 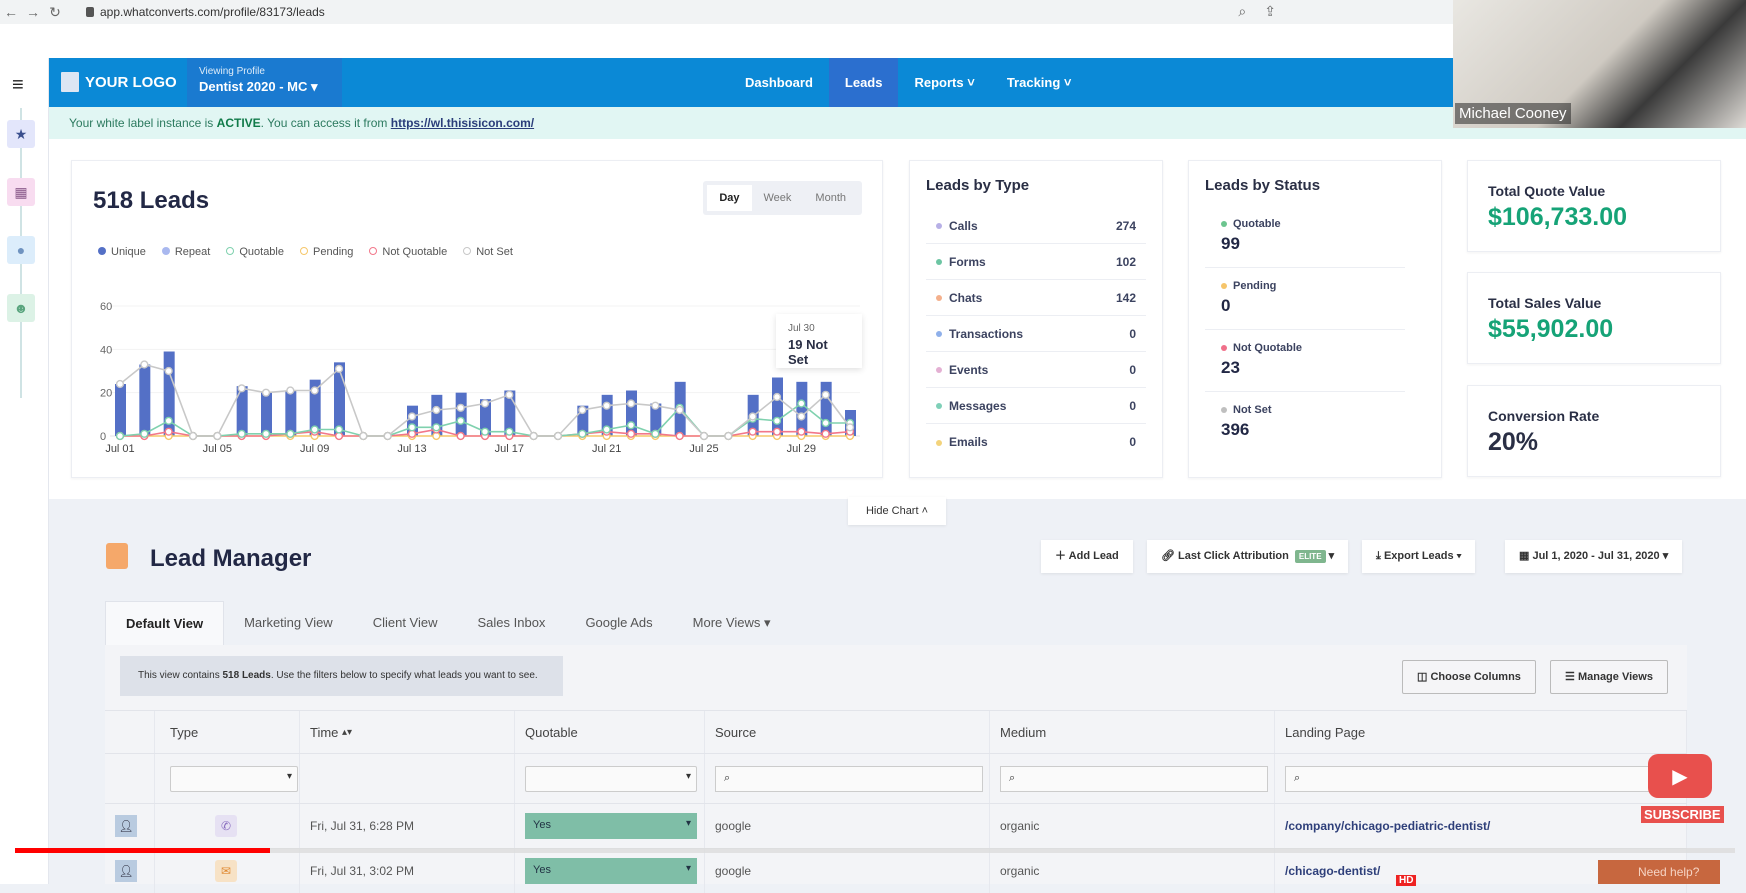 I want to click on date-range-picker: ▦ Jul 1, 2020 - Jul 31, 2020 ▾, so click(x=1594, y=556).